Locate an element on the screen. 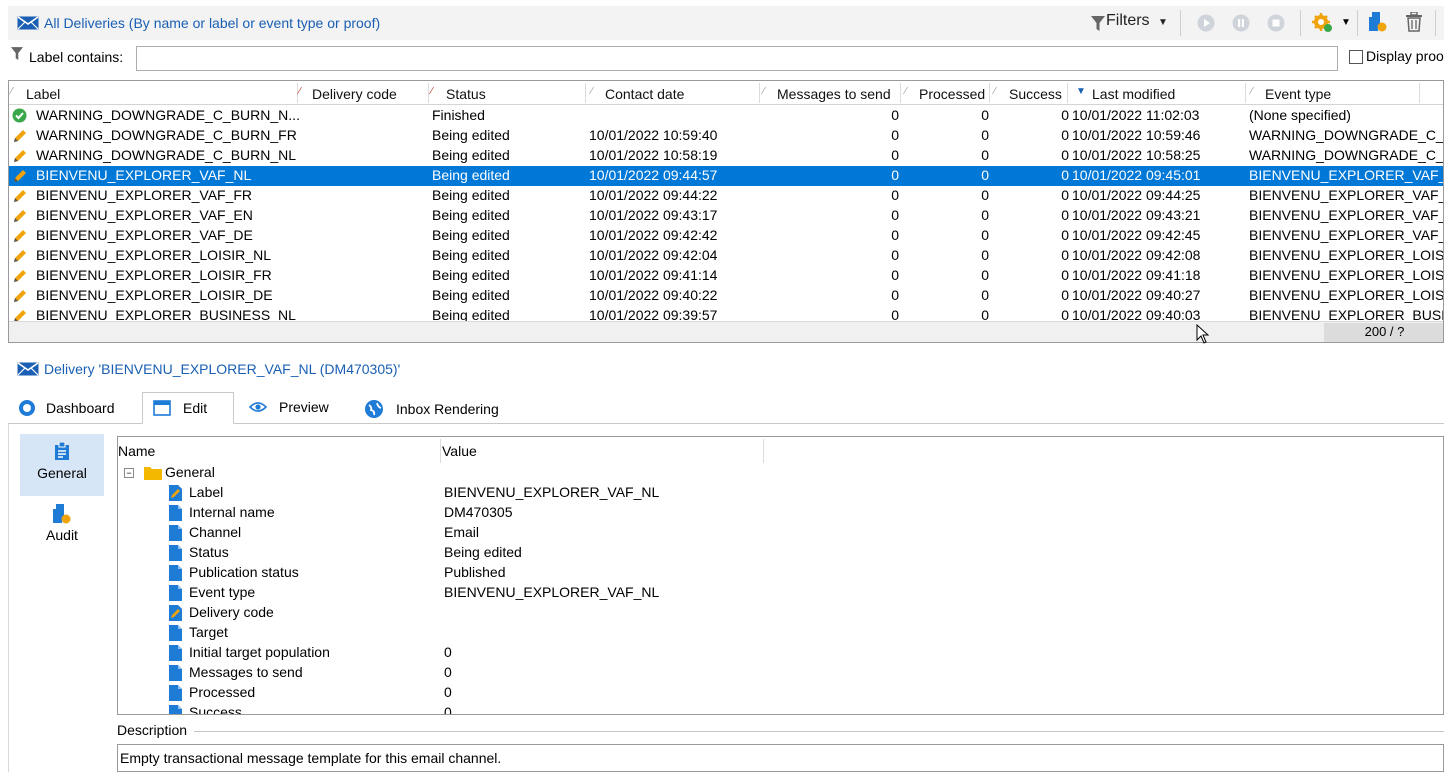 The image size is (1444, 772). col-last-modified: Last modified is located at coordinates (1133, 94).